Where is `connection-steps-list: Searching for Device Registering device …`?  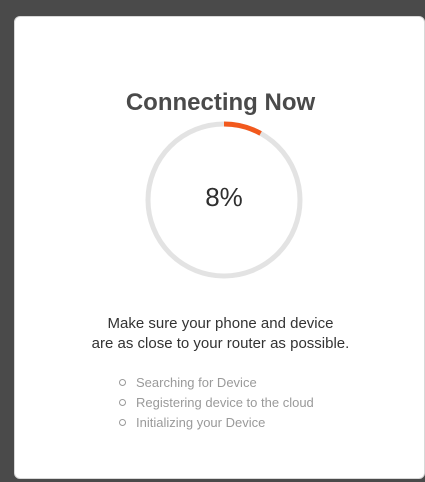 connection-steps-list: Searching for Device Registering device … is located at coordinates (216, 402).